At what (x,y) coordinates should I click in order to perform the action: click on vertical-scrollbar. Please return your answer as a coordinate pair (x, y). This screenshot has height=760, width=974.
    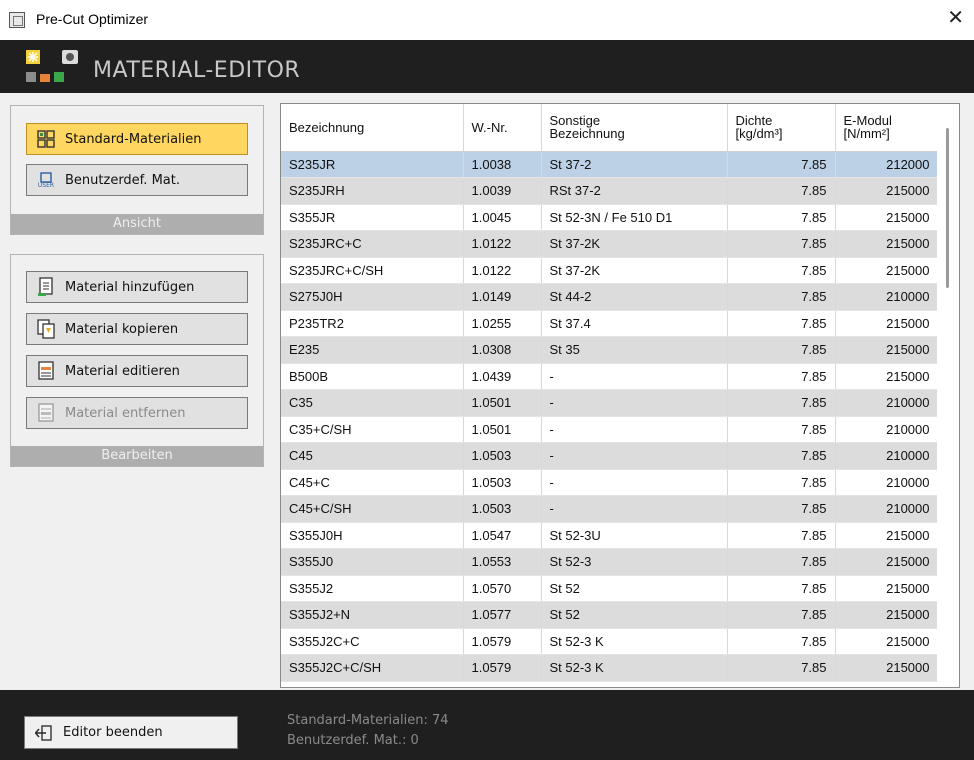
    Looking at the image, I should click on (948, 395).